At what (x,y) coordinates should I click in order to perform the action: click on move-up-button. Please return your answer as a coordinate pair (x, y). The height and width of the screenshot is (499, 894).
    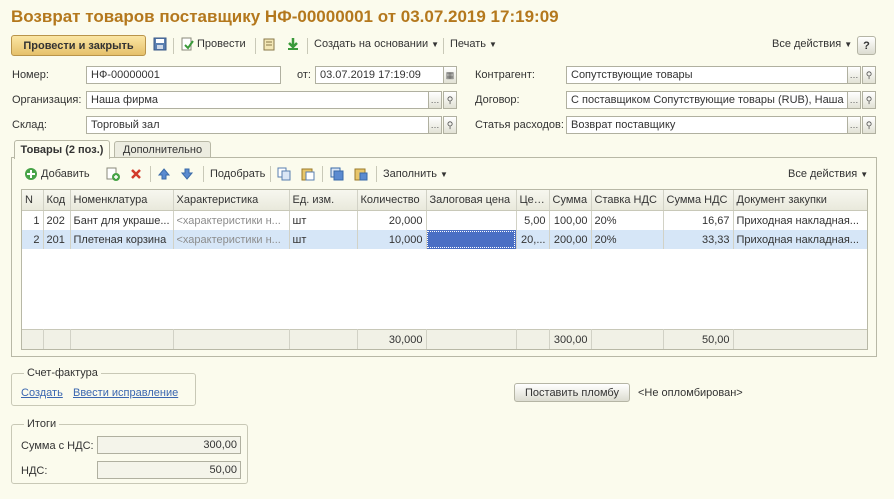
    Looking at the image, I should click on (164, 174).